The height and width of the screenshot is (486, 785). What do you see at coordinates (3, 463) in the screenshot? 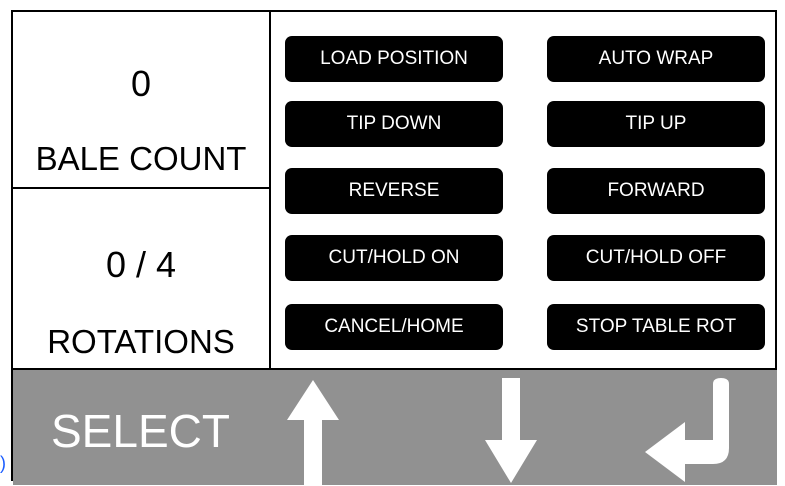
I see `edge-glyph: )` at bounding box center [3, 463].